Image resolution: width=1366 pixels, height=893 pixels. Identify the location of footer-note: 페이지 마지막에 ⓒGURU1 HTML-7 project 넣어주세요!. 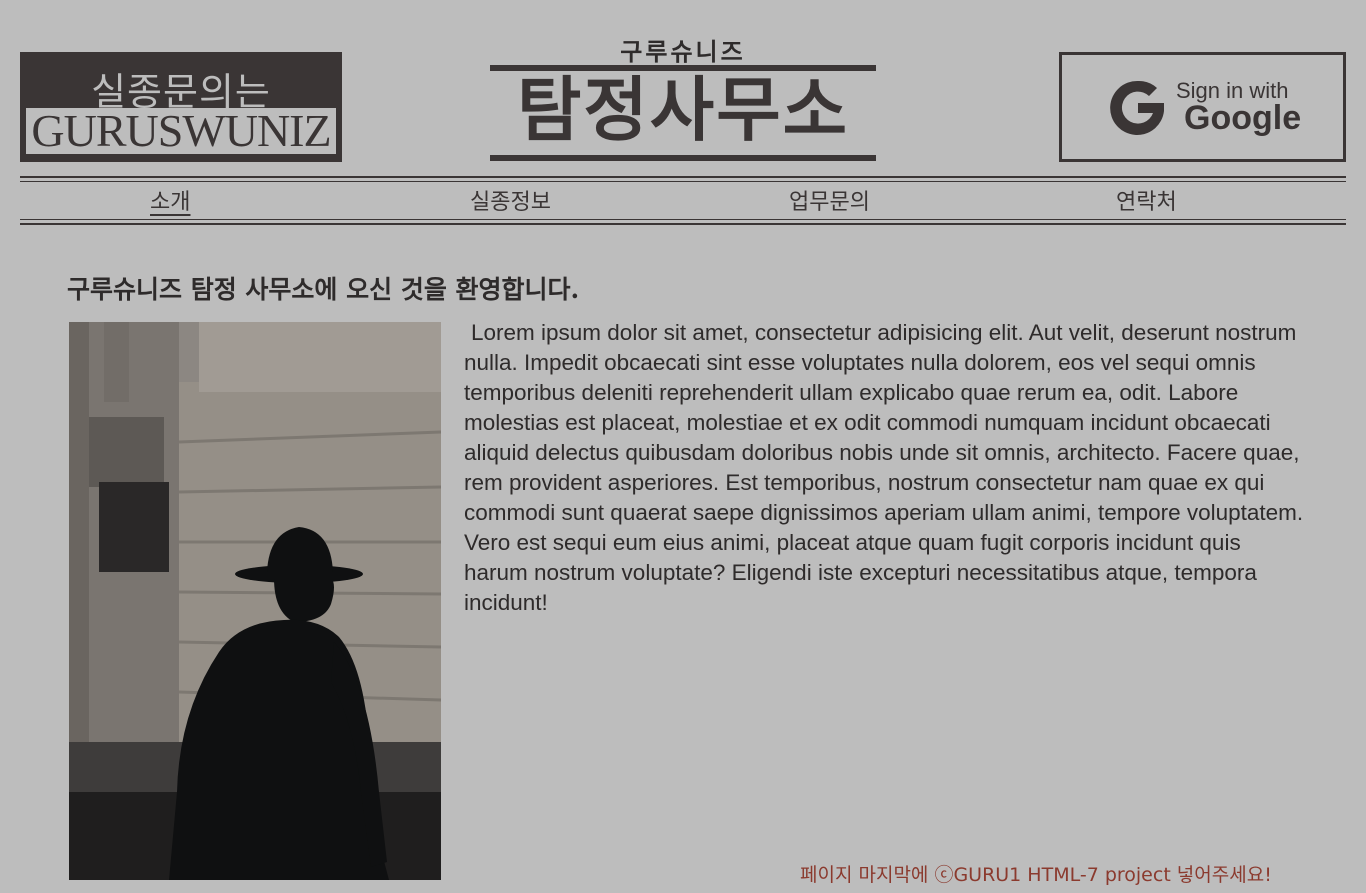
(1036, 875).